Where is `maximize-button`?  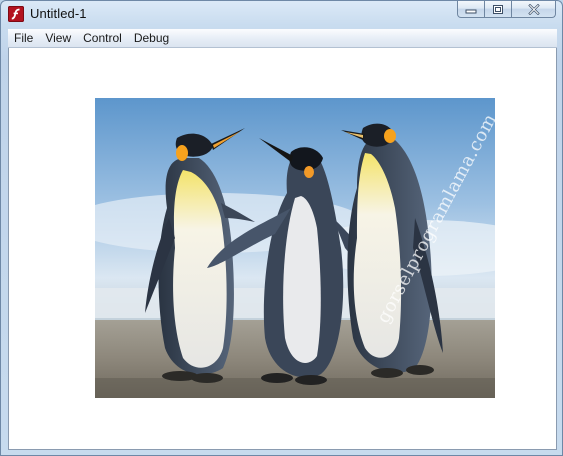 maximize-button is located at coordinates (498, 9).